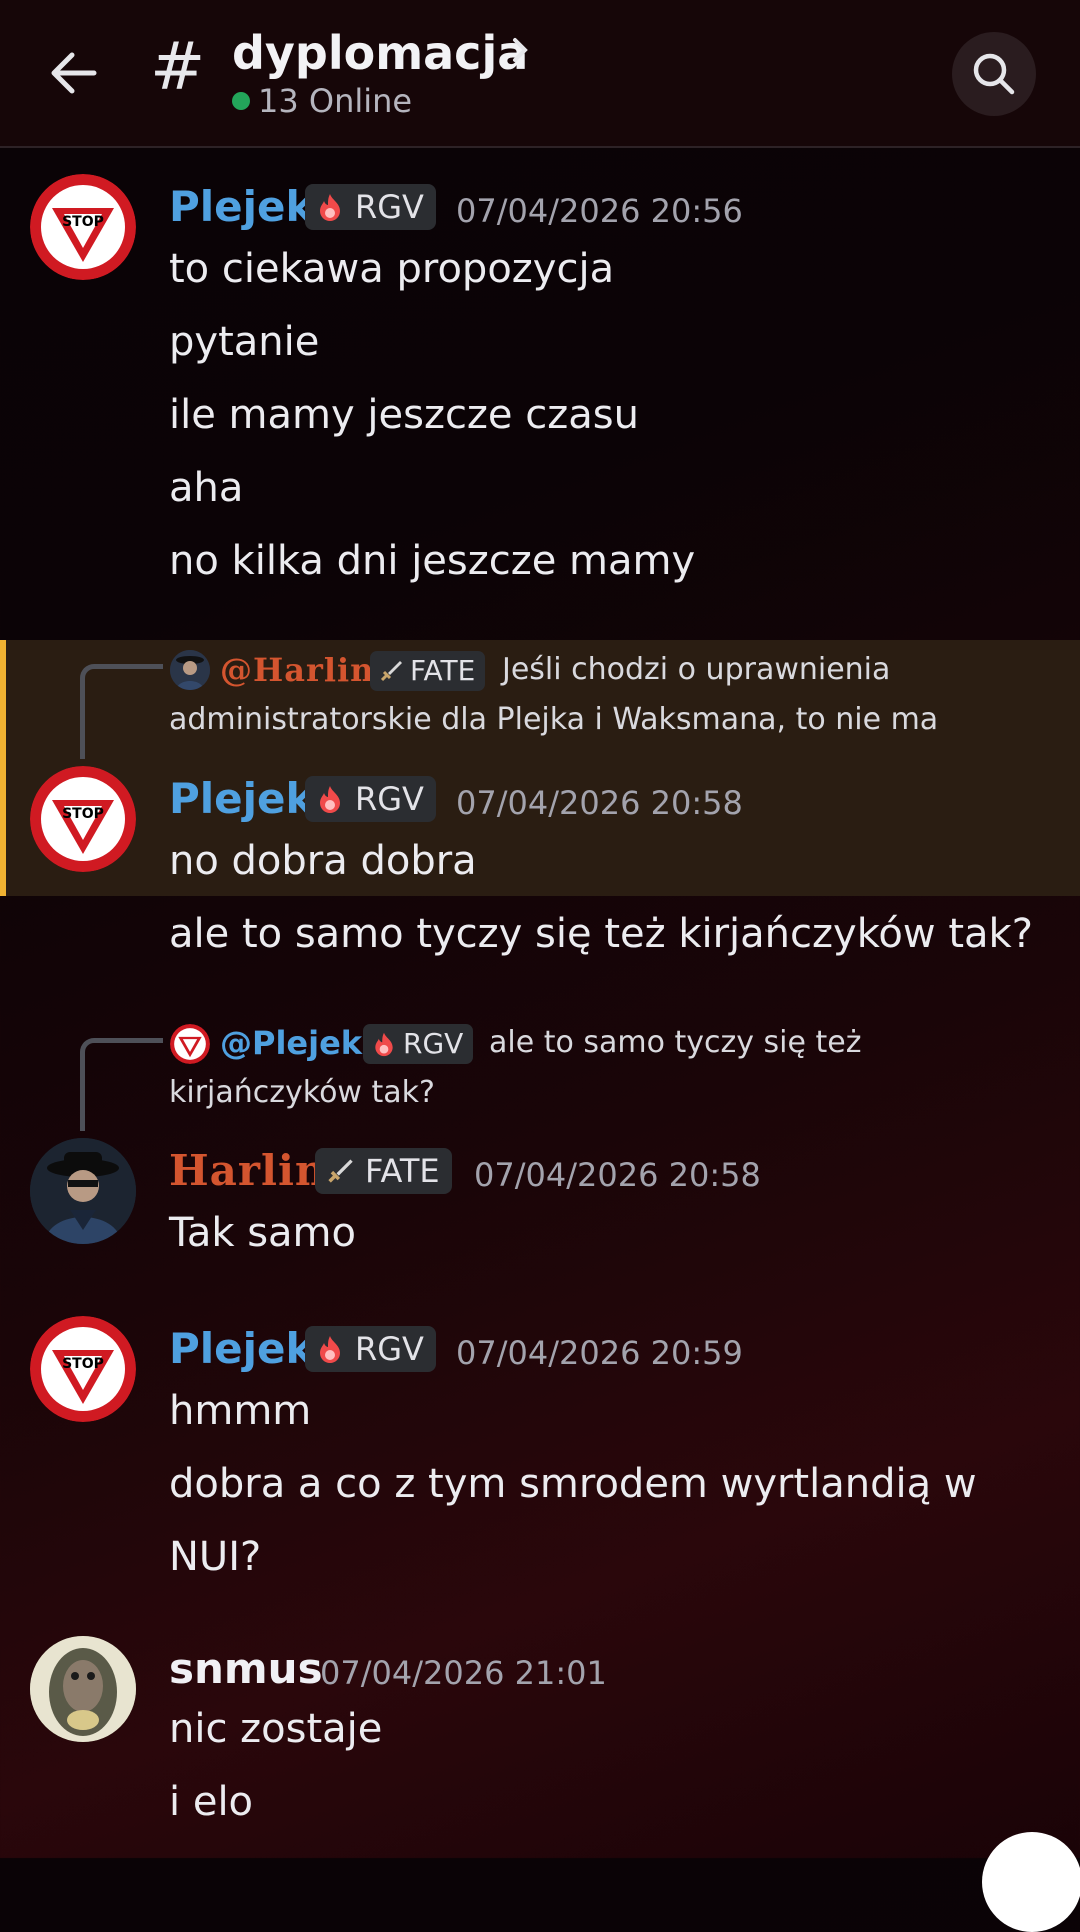  Describe the element at coordinates (443, 670) in the screenshot. I see `reply-role-tag-label: FATE` at that location.